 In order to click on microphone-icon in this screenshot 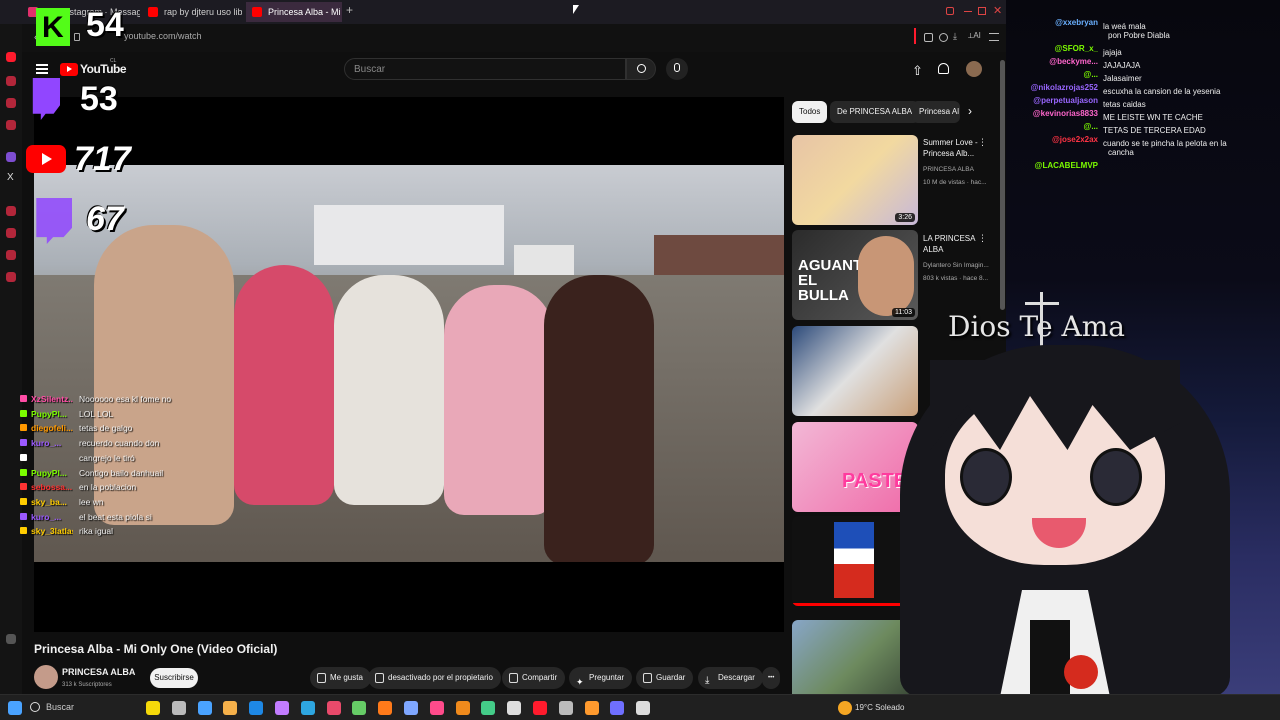, I will do `click(677, 67)`.